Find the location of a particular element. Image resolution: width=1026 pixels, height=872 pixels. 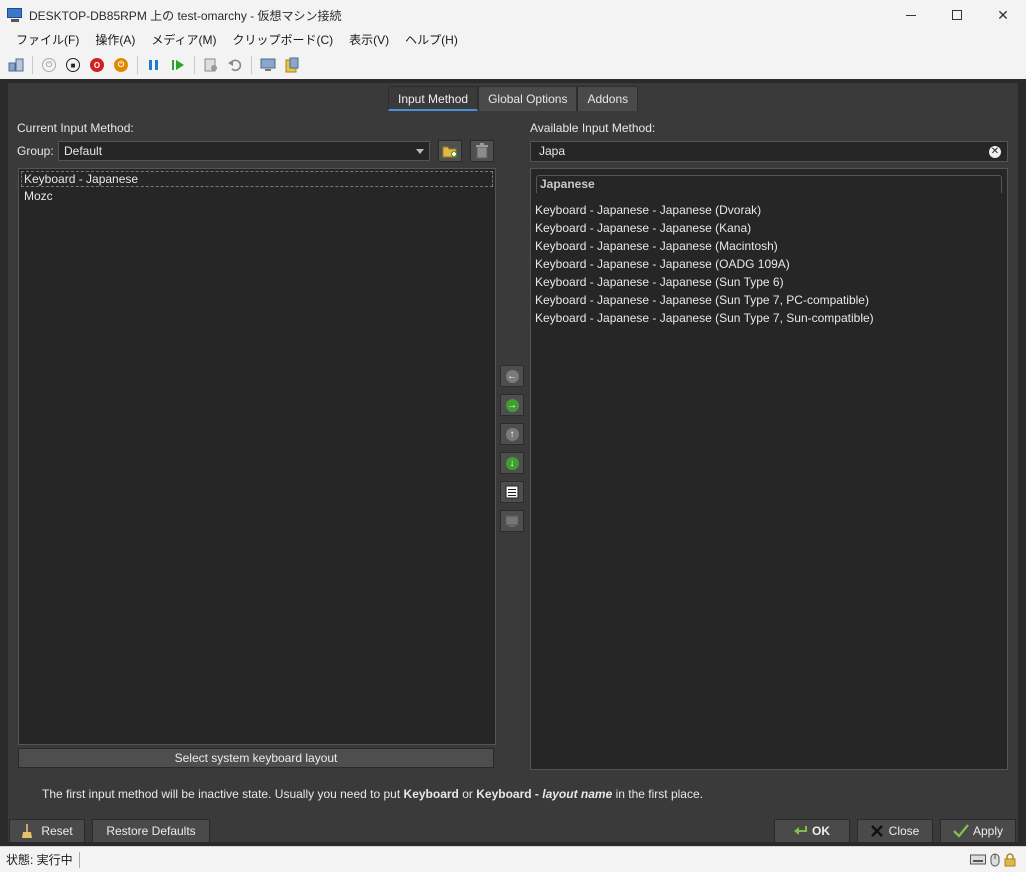

stop-icon: ■ is located at coordinates (73, 65).